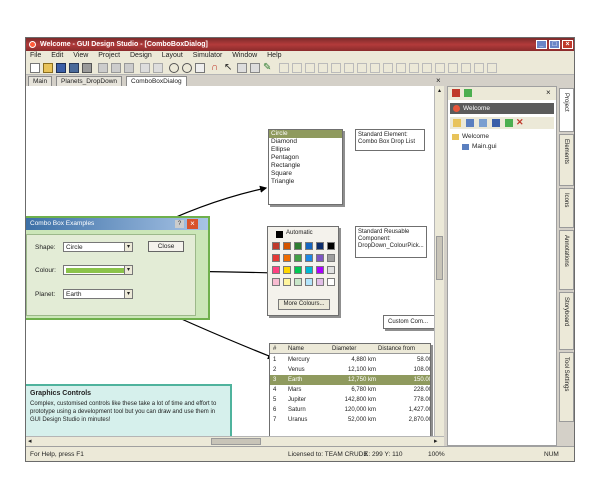 This screenshot has width=600, height=500. What do you see at coordinates (468, 93) in the screenshot?
I see `panel-tool-icon` at bounding box center [468, 93].